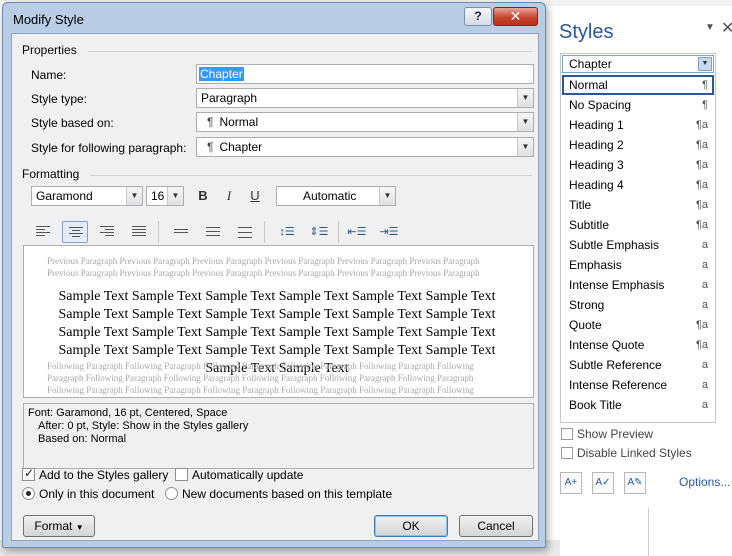  I want to click on align-right-button, so click(107, 232).